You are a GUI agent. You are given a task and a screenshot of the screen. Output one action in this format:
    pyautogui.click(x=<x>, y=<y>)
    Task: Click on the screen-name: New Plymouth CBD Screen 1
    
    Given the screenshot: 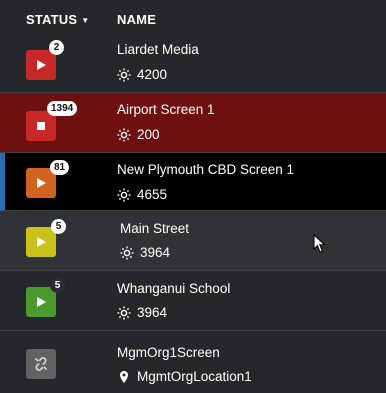 What is the action you would take?
    pyautogui.click(x=206, y=169)
    